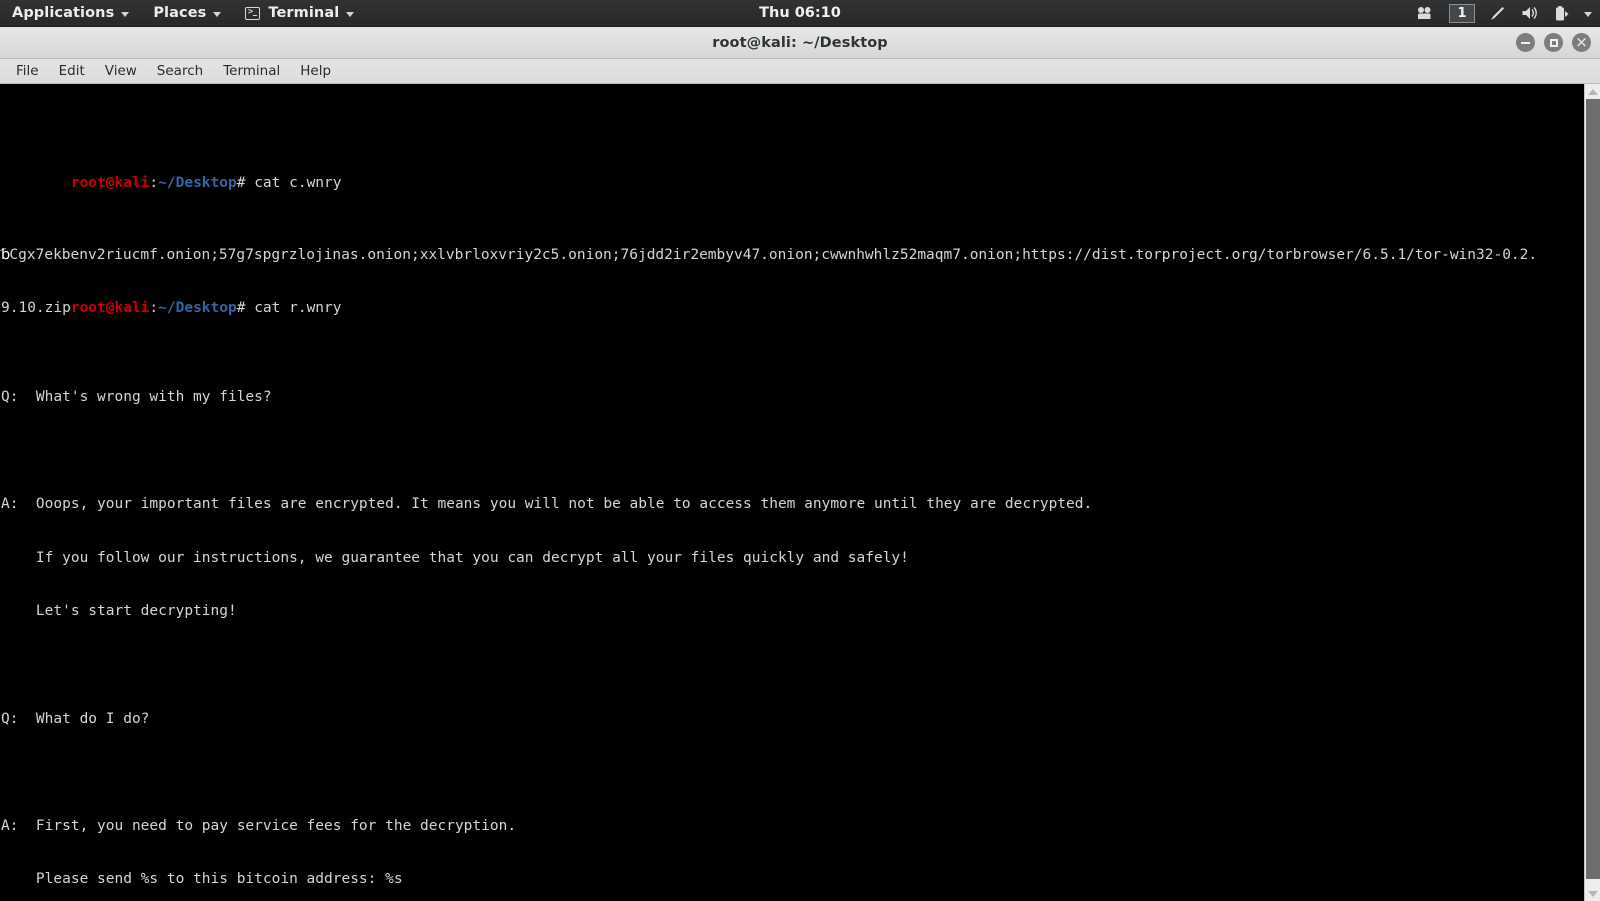  Describe the element at coordinates (251, 71) in the screenshot. I see `menu-item-terminal: Terminal` at that location.